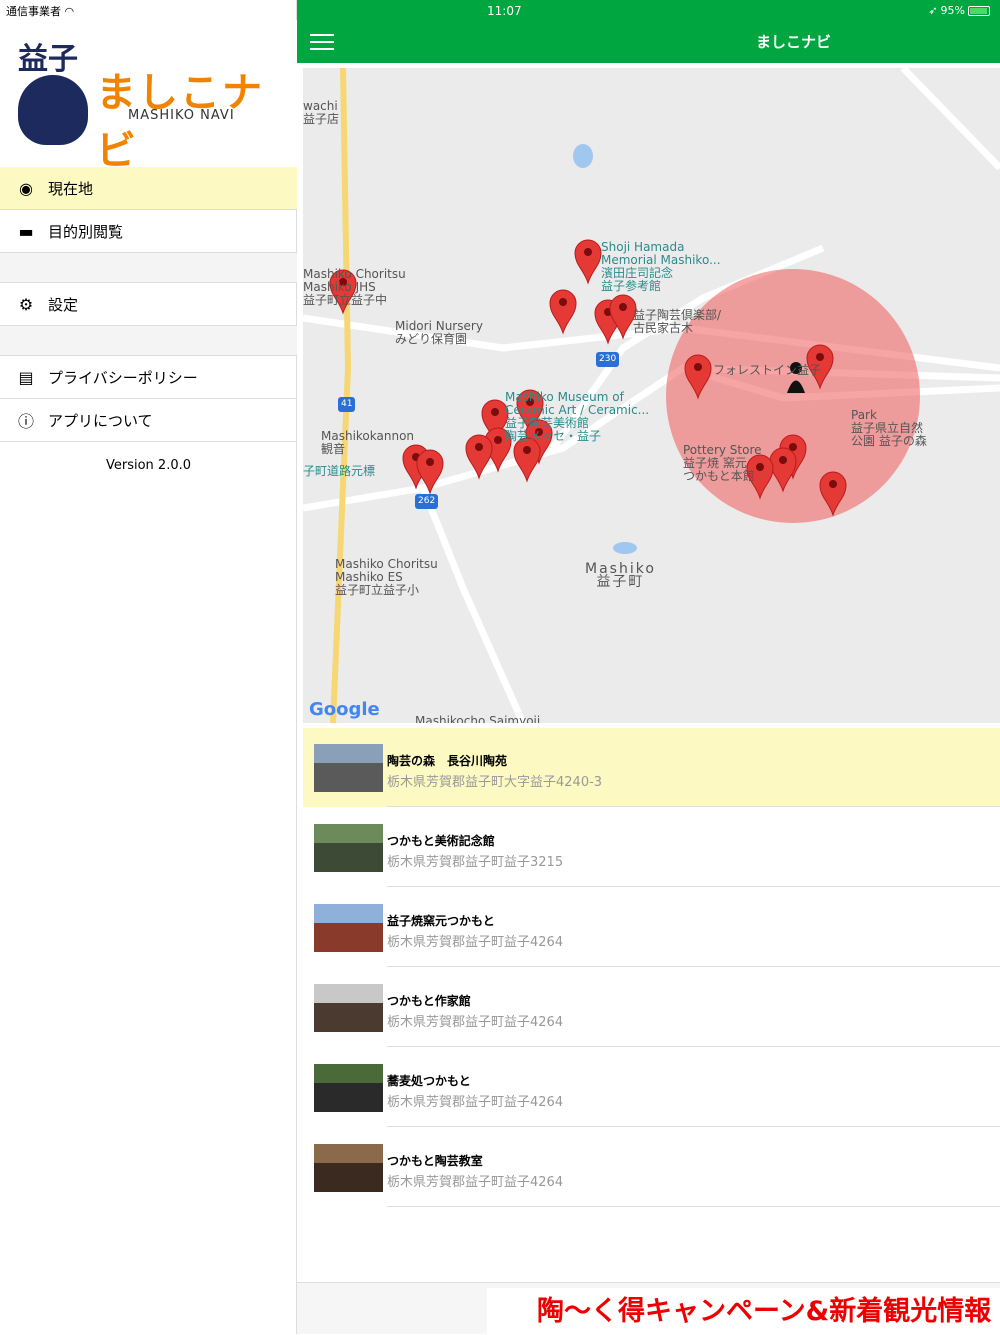 The height and width of the screenshot is (1335, 1000). What do you see at coordinates (100, 420) in the screenshot?
I see `menu-label: アプリについて` at bounding box center [100, 420].